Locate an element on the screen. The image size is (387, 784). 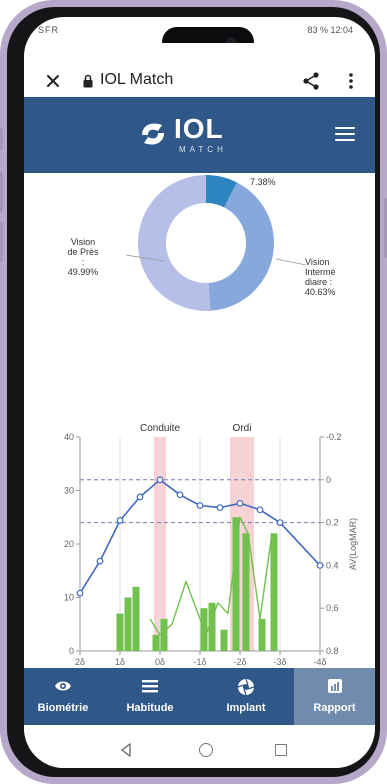
nav-label-biometrie: Biométrie is located at coordinates (63, 708).